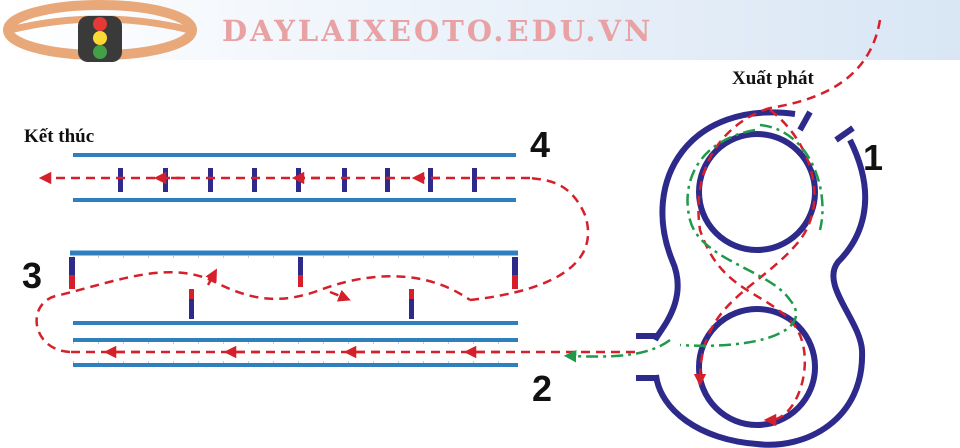 The image size is (960, 448). Describe the element at coordinates (540, 144) in the screenshot. I see `section-4-number: 4` at that location.